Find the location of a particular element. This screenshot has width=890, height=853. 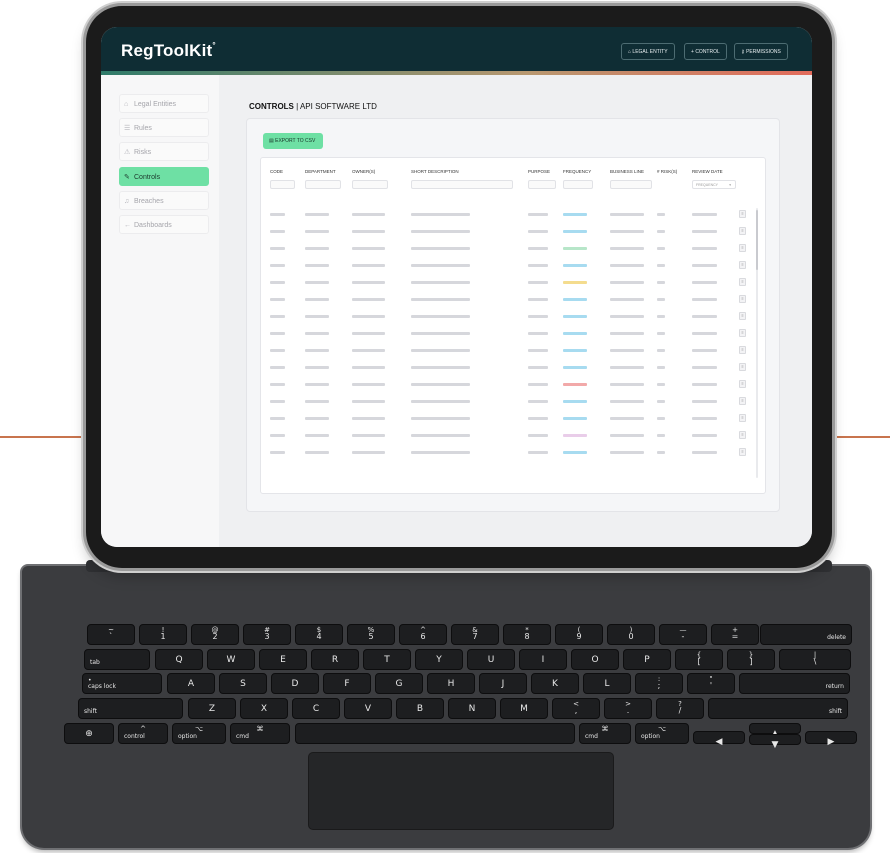

filter-department is located at coordinates (323, 184).